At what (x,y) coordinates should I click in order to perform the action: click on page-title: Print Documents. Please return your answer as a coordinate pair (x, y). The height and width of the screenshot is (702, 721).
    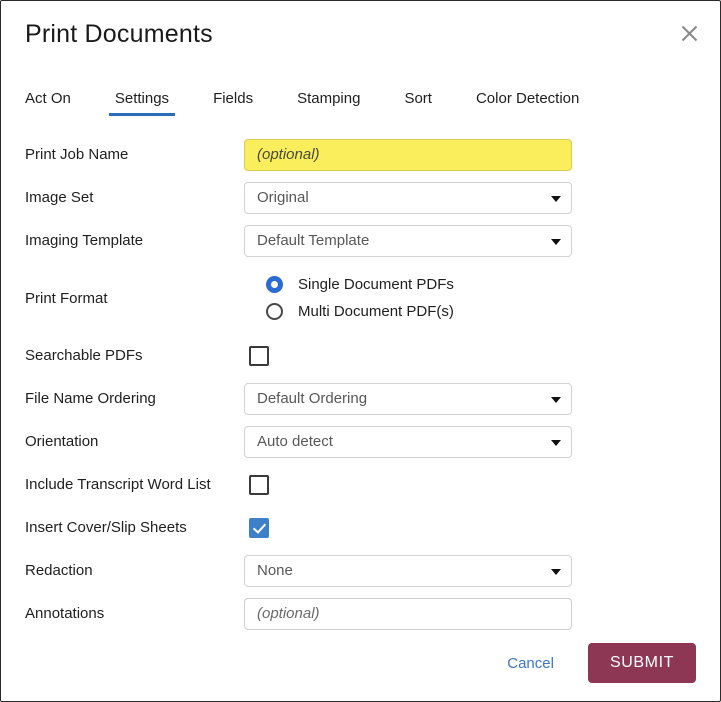
    Looking at the image, I should click on (119, 34).